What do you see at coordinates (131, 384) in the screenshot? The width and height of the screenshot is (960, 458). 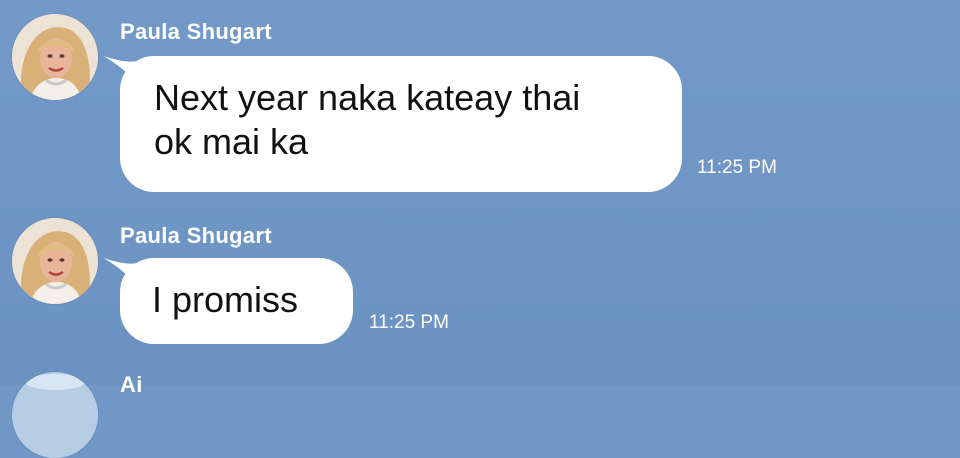 I see `sender-name: Ai` at bounding box center [131, 384].